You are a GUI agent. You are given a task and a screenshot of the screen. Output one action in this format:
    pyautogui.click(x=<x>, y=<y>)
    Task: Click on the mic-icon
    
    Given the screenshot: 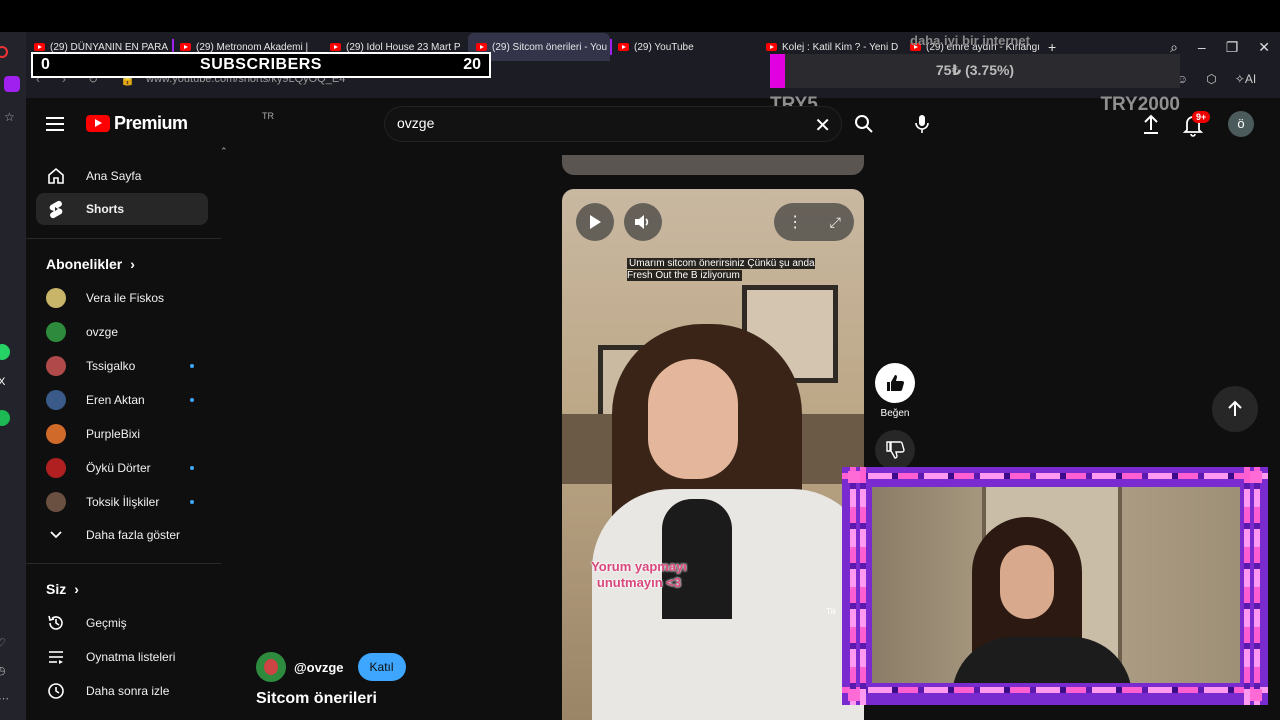 What is the action you would take?
    pyautogui.click(x=922, y=124)
    